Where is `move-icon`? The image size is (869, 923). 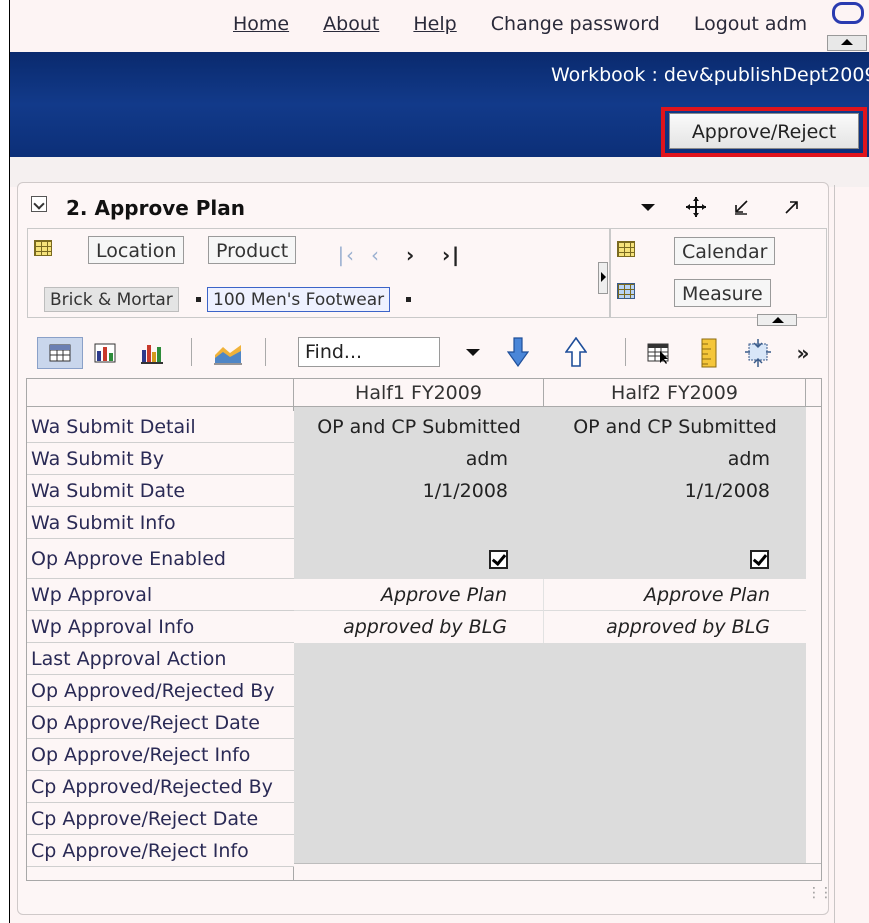 move-icon is located at coordinates (696, 207).